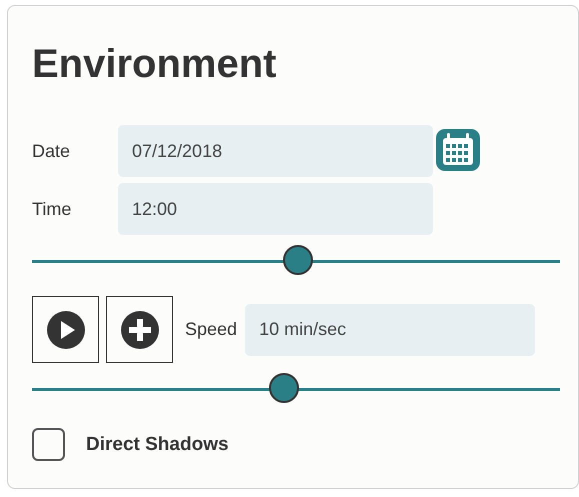 Image resolution: width=579 pixels, height=497 pixels. I want to click on time-slider-thumb, so click(298, 260).